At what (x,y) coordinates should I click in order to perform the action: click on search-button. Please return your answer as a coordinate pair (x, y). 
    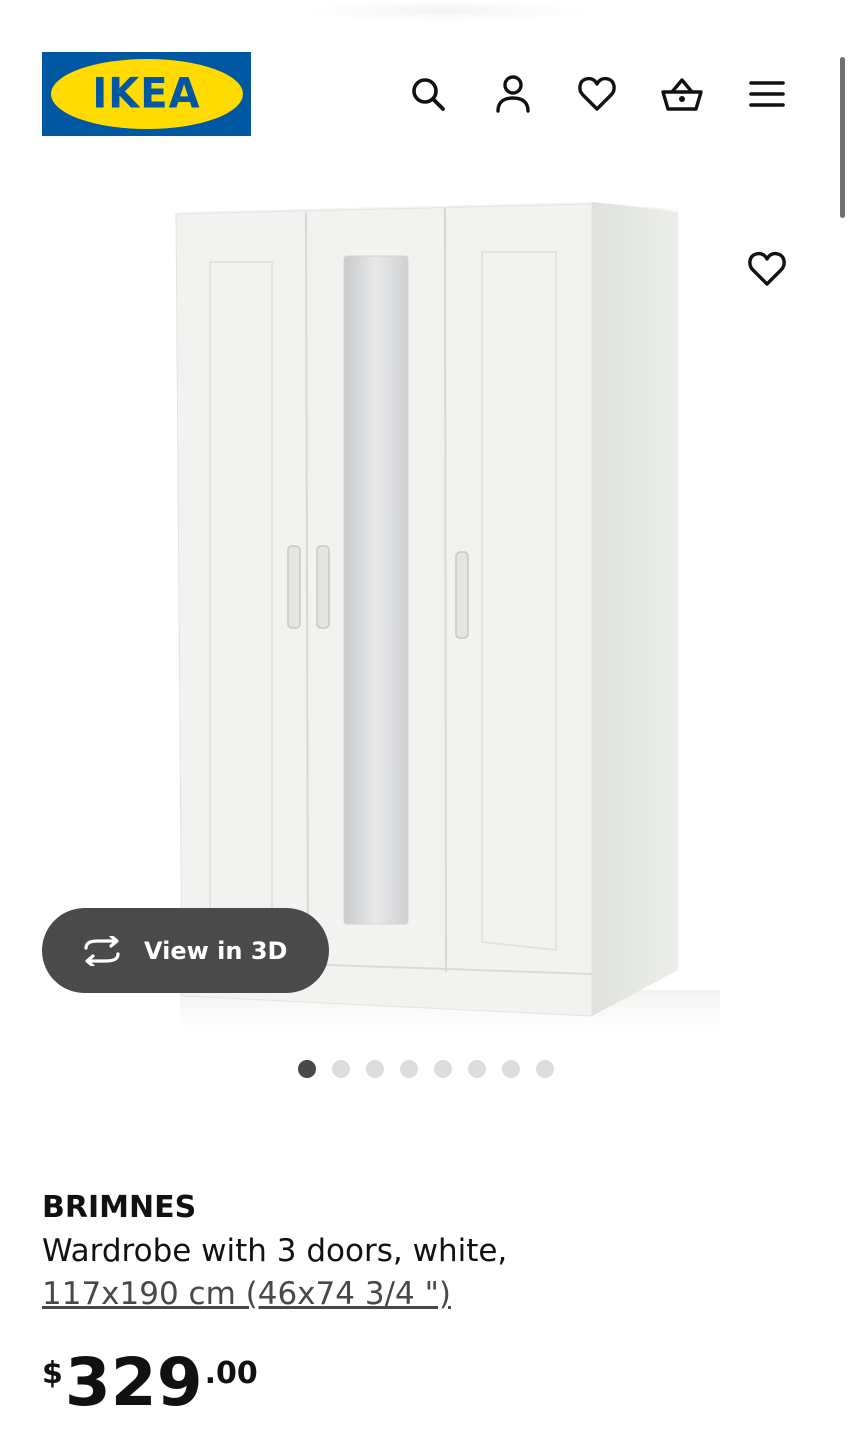
    Looking at the image, I should click on (428, 94).